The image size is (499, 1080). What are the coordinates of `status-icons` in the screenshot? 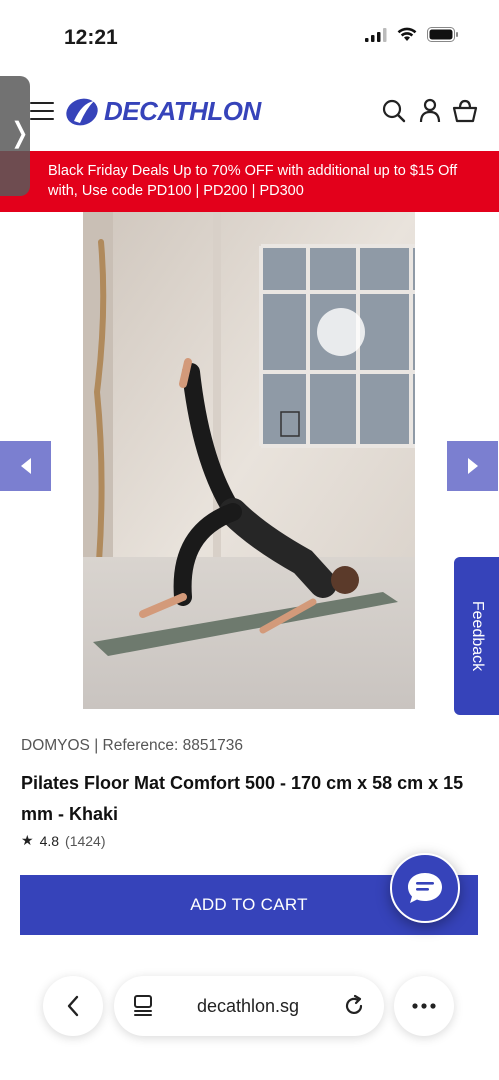 It's located at (412, 34).